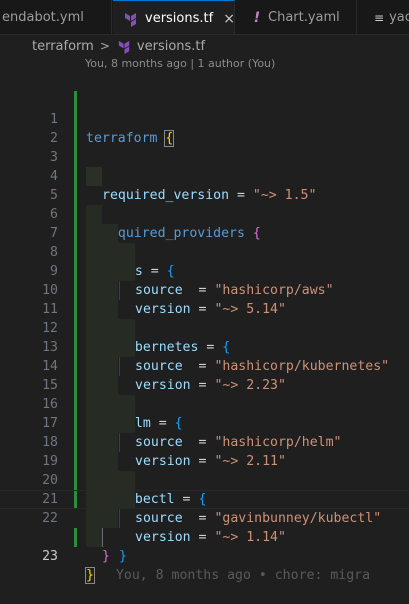 The image size is (409, 604). What do you see at coordinates (179, 18) in the screenshot?
I see `tab-label: versions.tf` at bounding box center [179, 18].